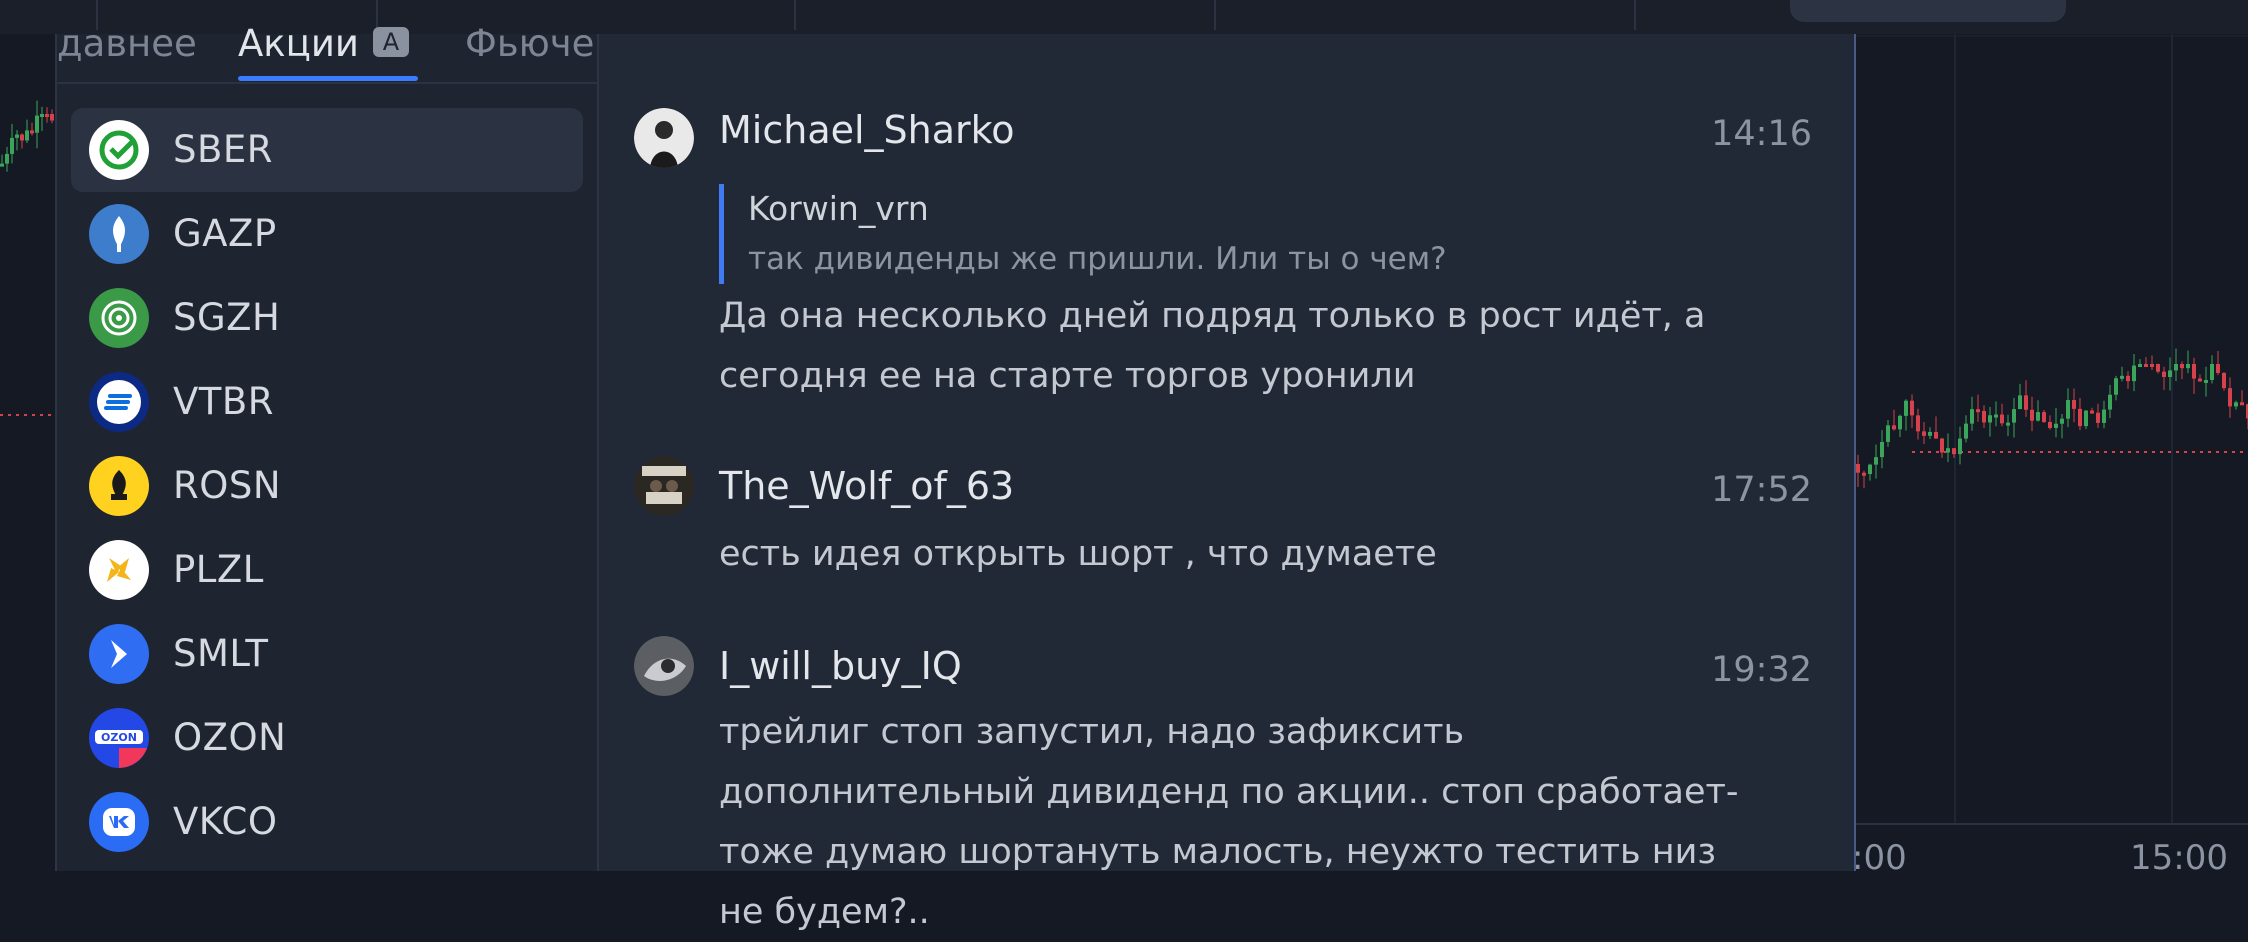  I want to click on ticker-item-plzl: PLZL, so click(327, 570).